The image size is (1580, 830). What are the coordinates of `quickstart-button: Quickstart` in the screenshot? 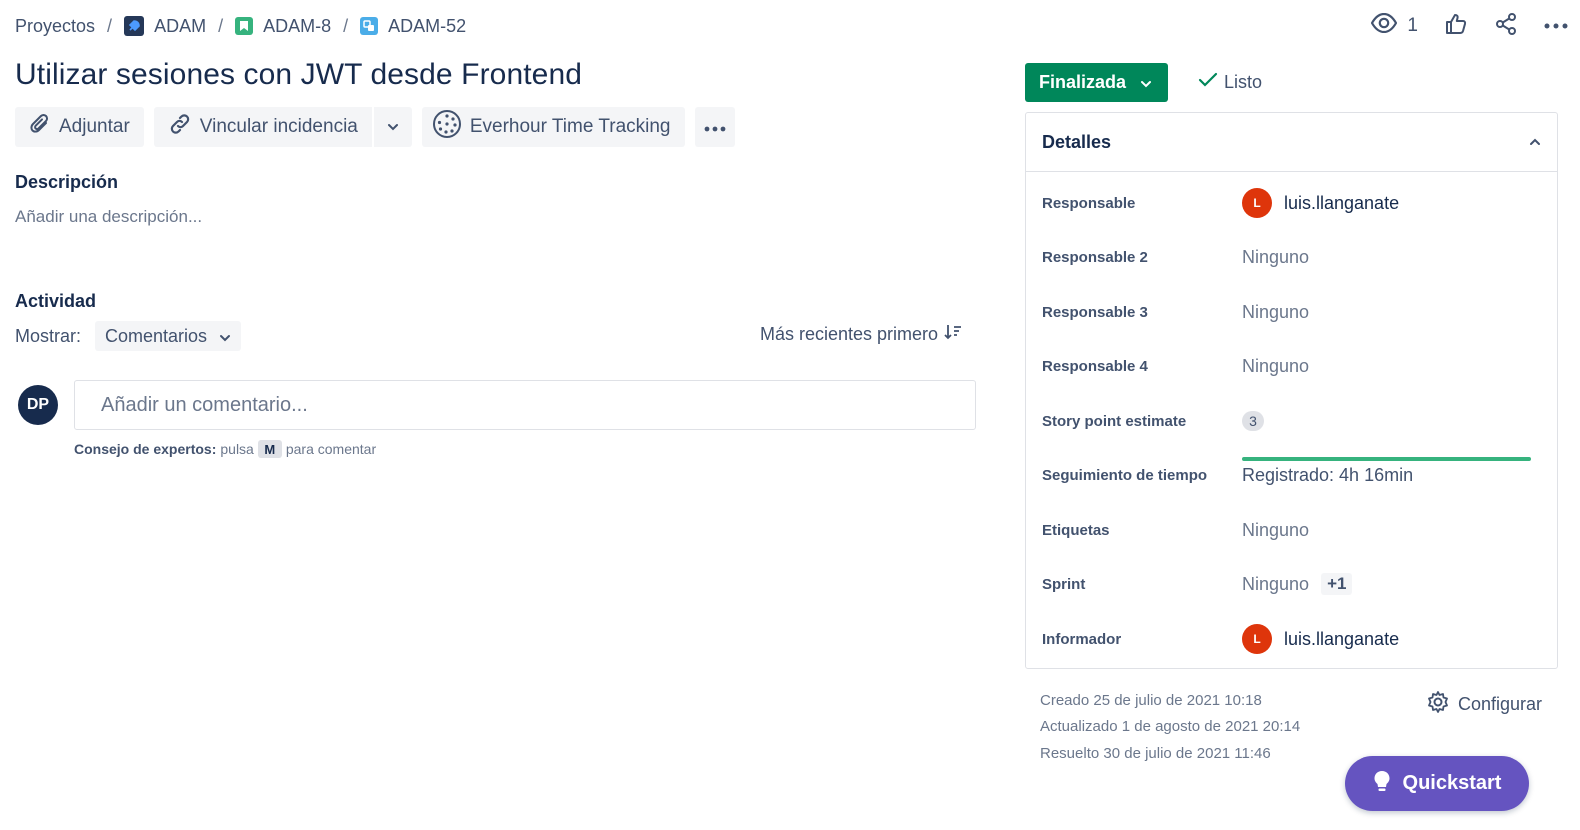 It's located at (1437, 783).